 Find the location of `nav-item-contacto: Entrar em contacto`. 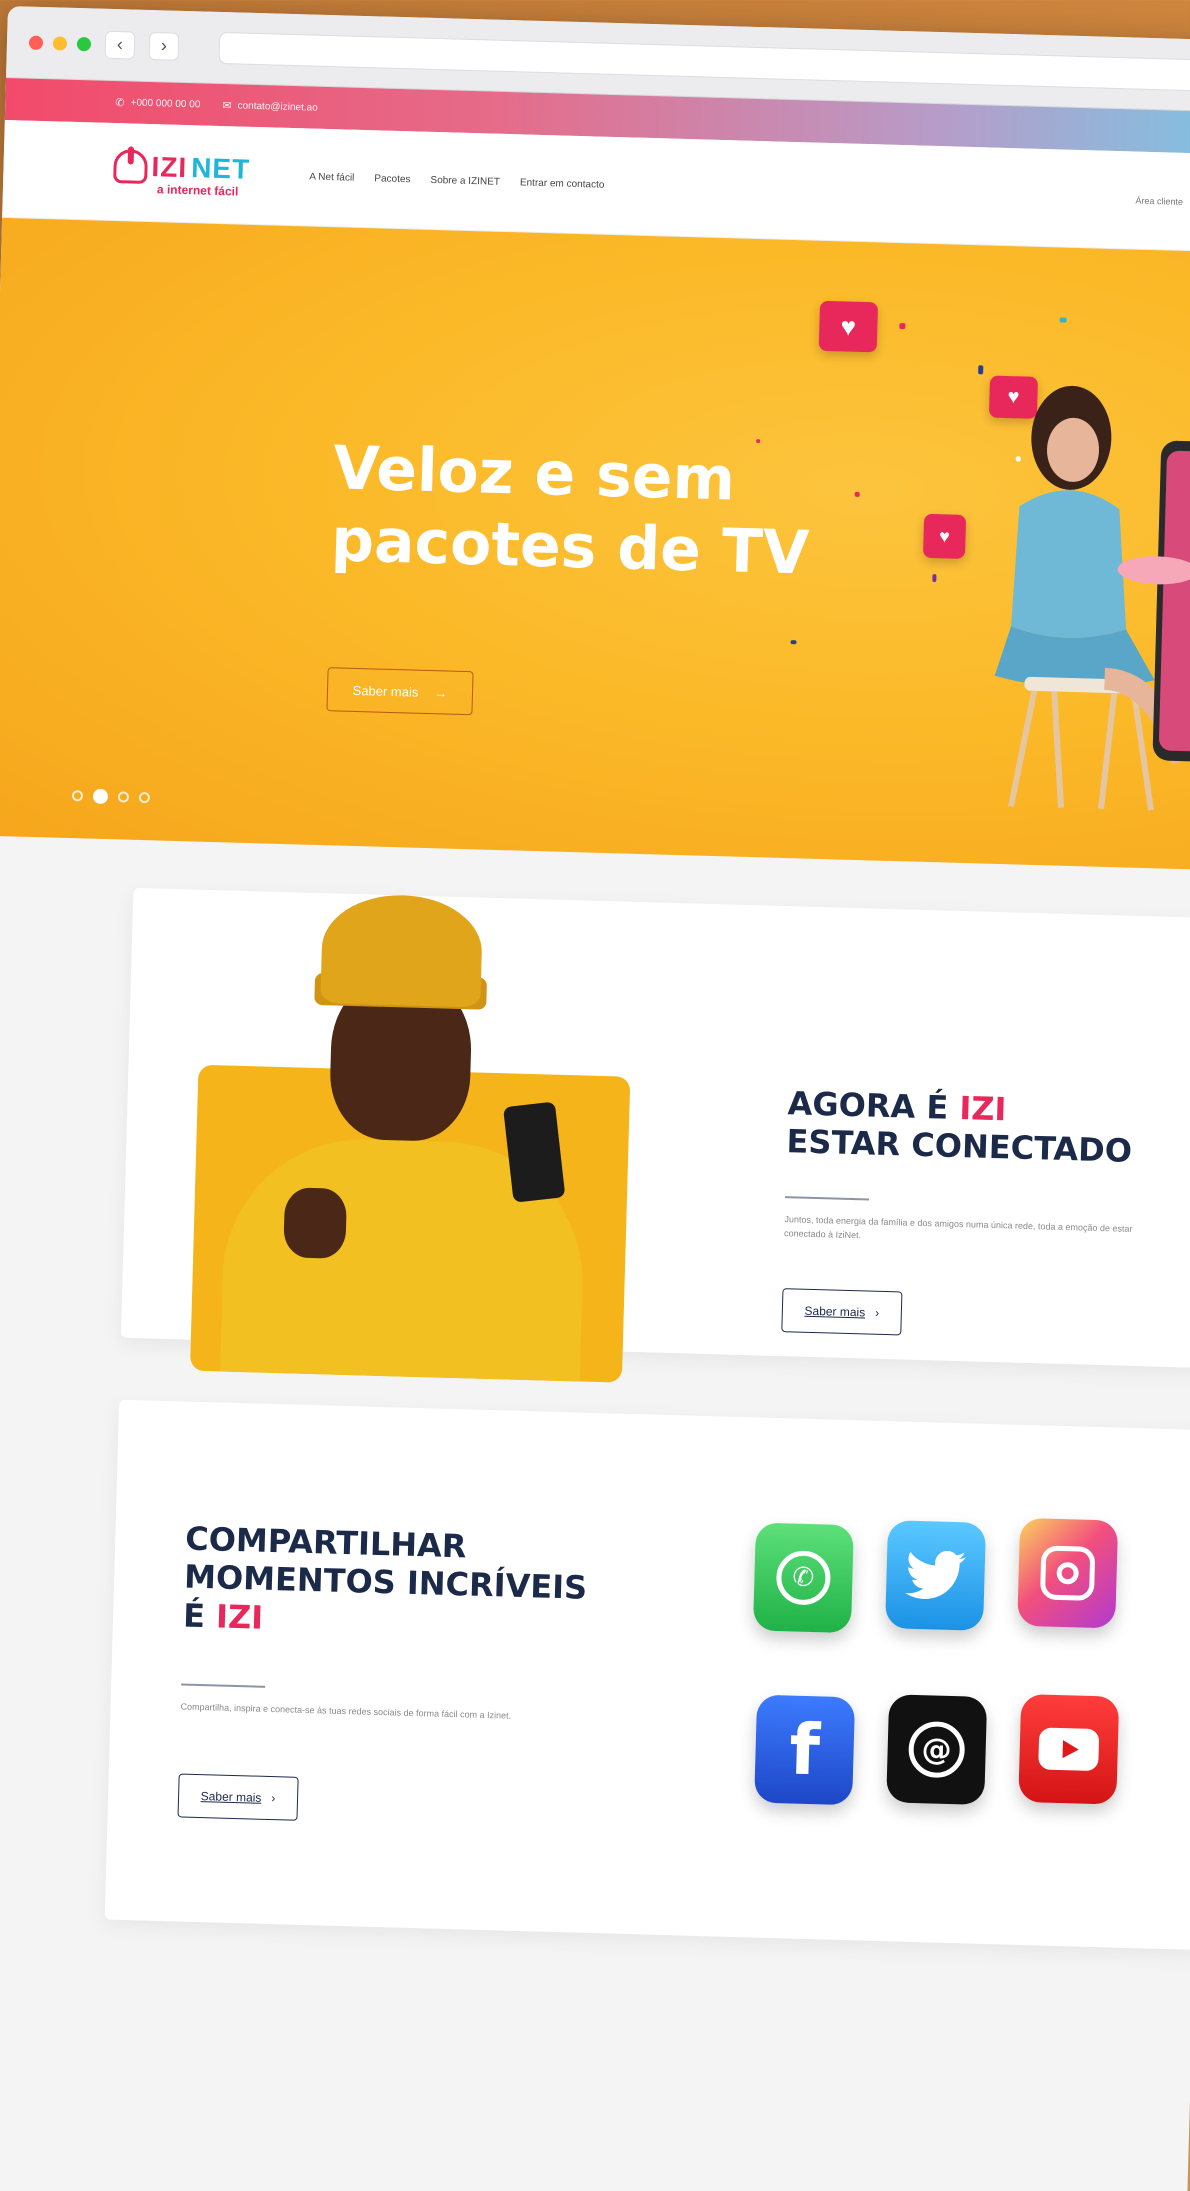

nav-item-contacto: Entrar em contacto is located at coordinates (562, 183).